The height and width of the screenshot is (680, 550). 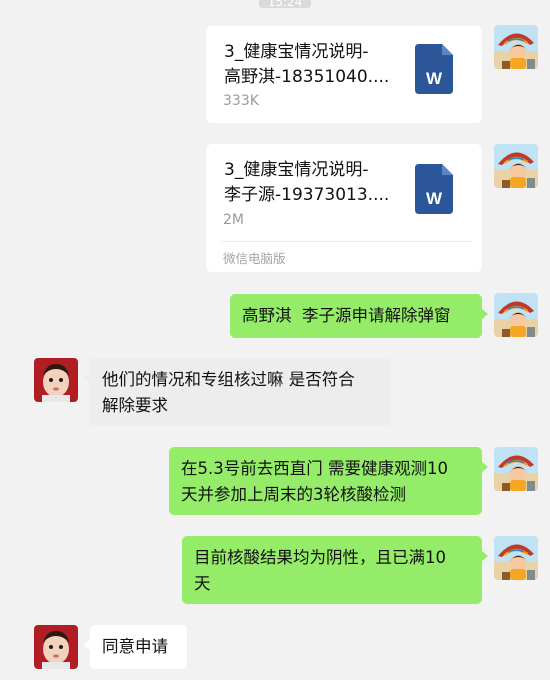 What do you see at coordinates (241, 101) in the screenshot?
I see `file-size: 333K` at bounding box center [241, 101].